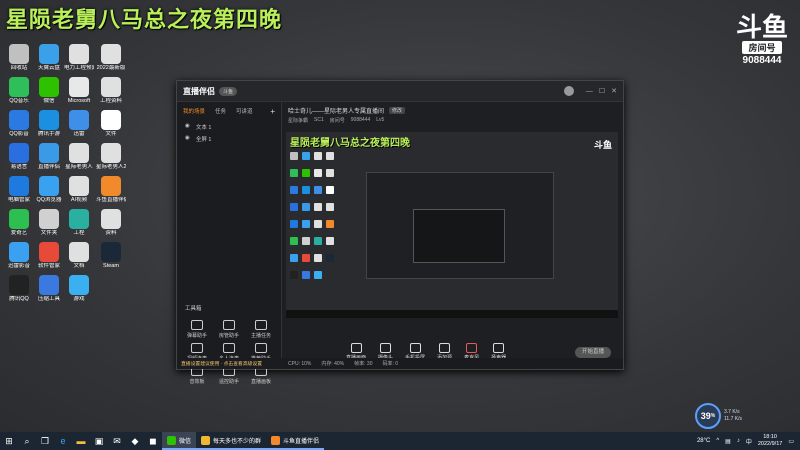 Image resolution: width=800 pixels, height=450 pixels. I want to click on avatar, so click(568, 91).